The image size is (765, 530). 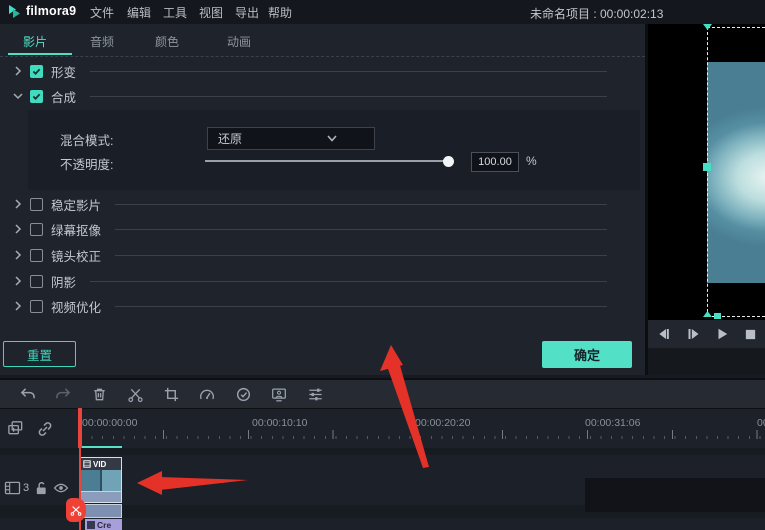 I want to click on ruler-timestamp: 00:00:10:10, so click(x=280, y=423).